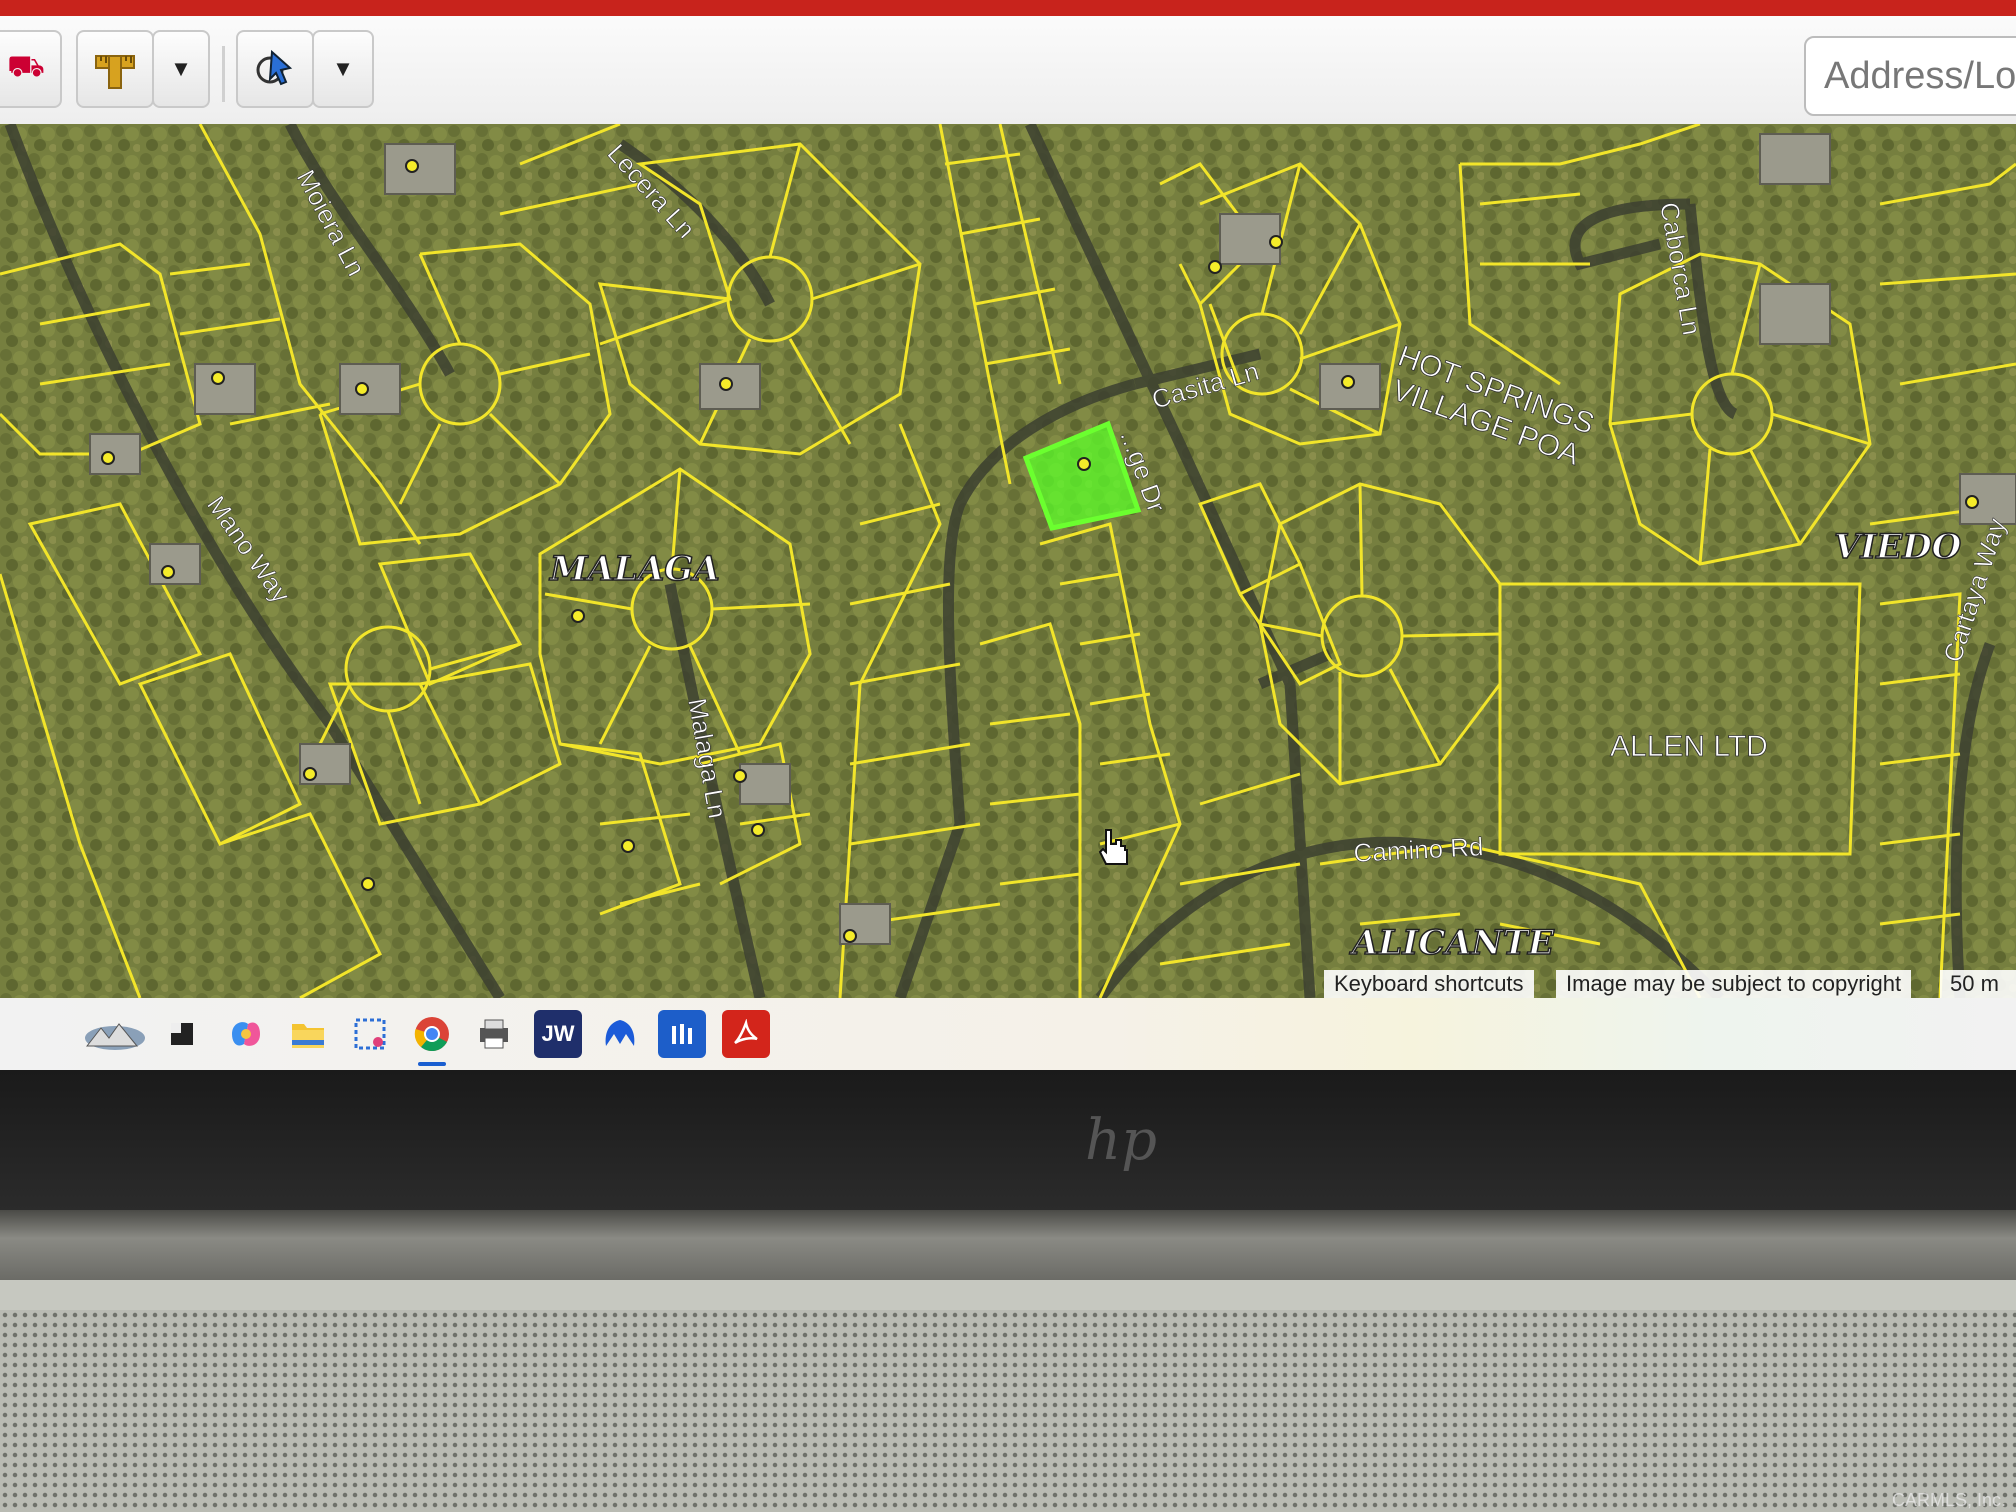  What do you see at coordinates (115, 72) in the screenshot?
I see `ruler-icon` at bounding box center [115, 72].